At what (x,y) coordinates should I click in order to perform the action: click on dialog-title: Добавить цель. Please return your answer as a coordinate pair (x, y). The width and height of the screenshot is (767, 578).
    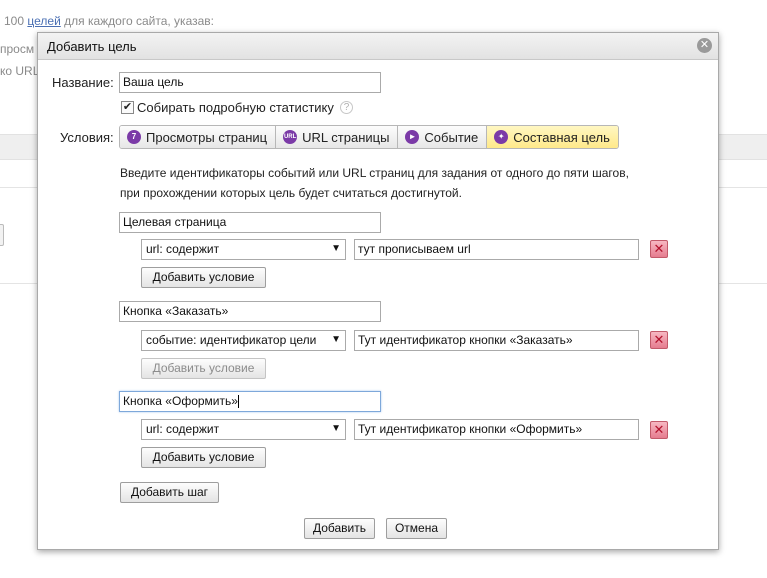
    Looking at the image, I should click on (92, 46).